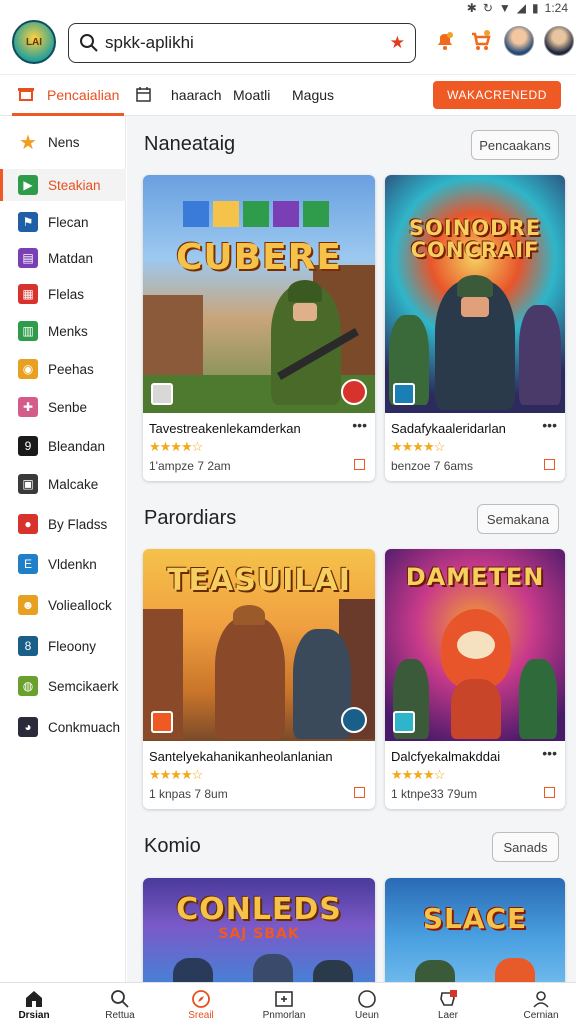  I want to click on sidebar-item-label: Semcikaerk, so click(83, 686).